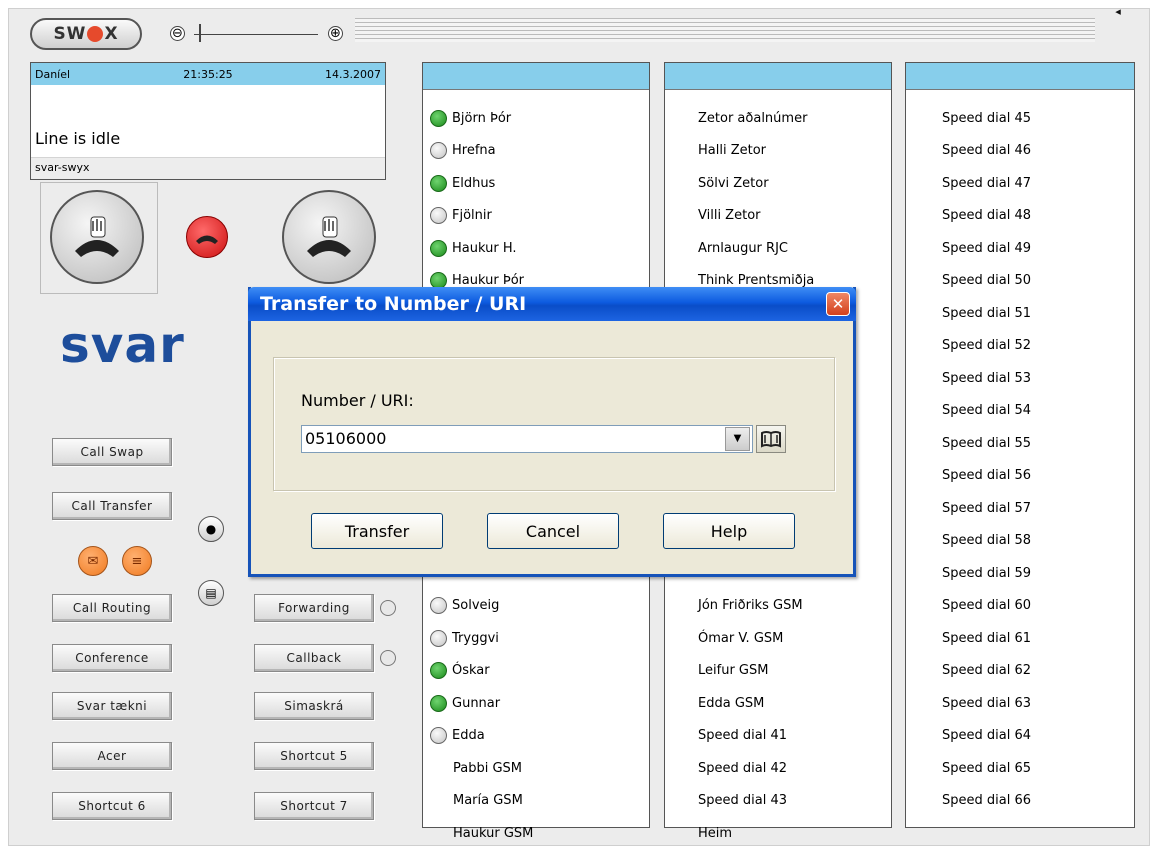  I want to click on conference-button: Conference, so click(112, 658).